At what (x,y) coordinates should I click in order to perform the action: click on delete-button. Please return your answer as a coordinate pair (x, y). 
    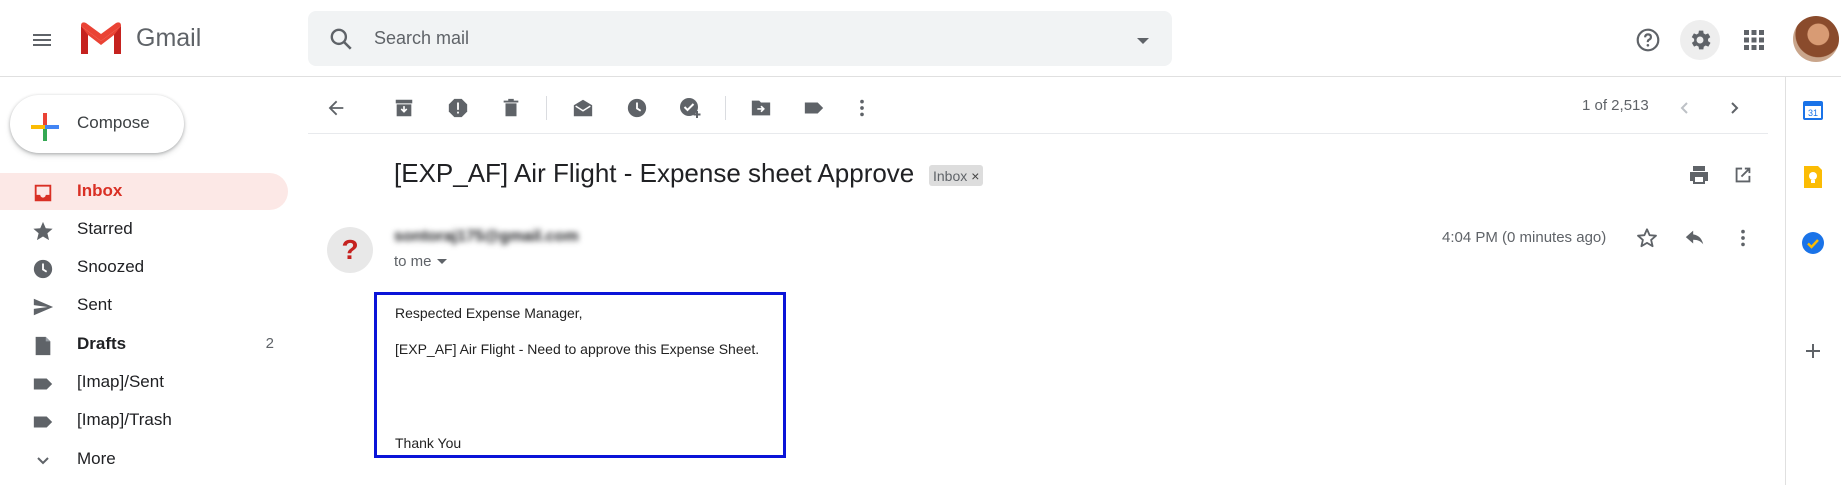
    Looking at the image, I should click on (511, 108).